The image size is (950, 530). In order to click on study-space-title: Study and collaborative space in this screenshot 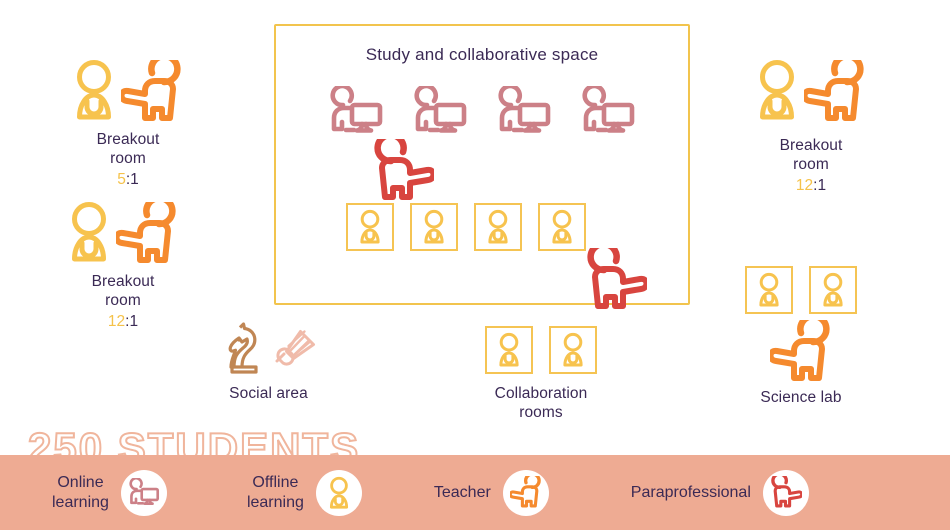, I will do `click(482, 54)`.